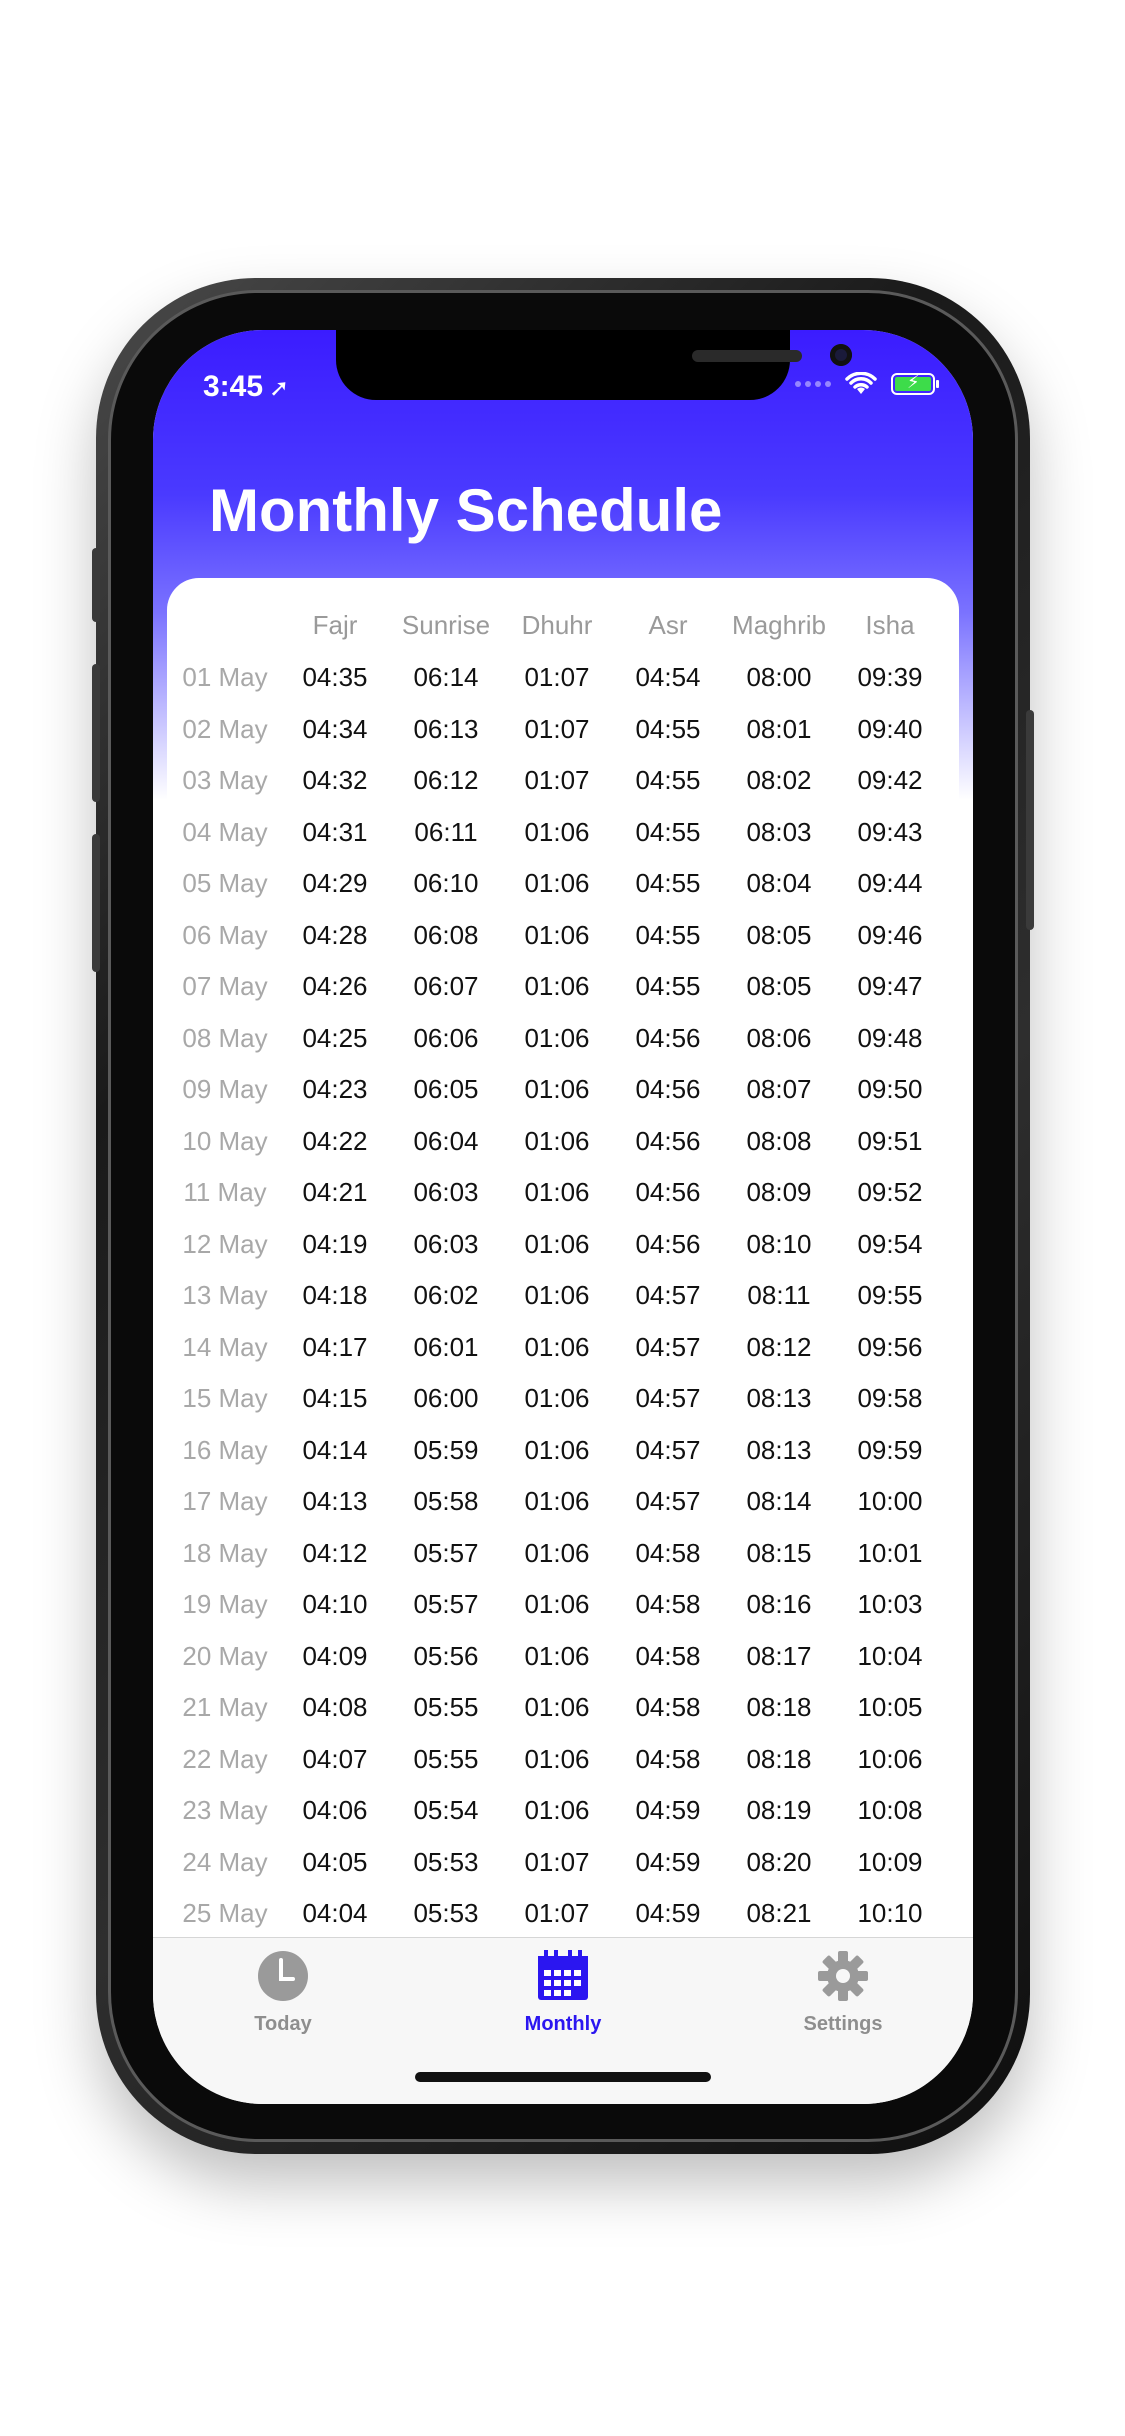  What do you see at coordinates (890, 625) in the screenshot?
I see `column-header-isha: Isha` at bounding box center [890, 625].